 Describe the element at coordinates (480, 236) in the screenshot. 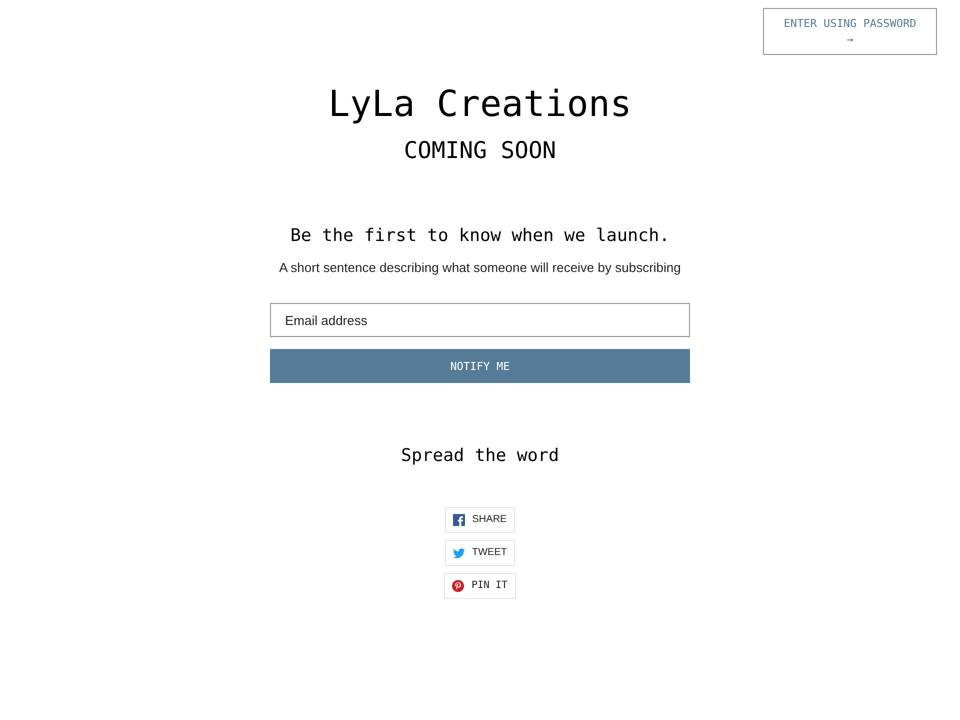

I see `newsletter-heading: Be the first to know when we launch.` at that location.